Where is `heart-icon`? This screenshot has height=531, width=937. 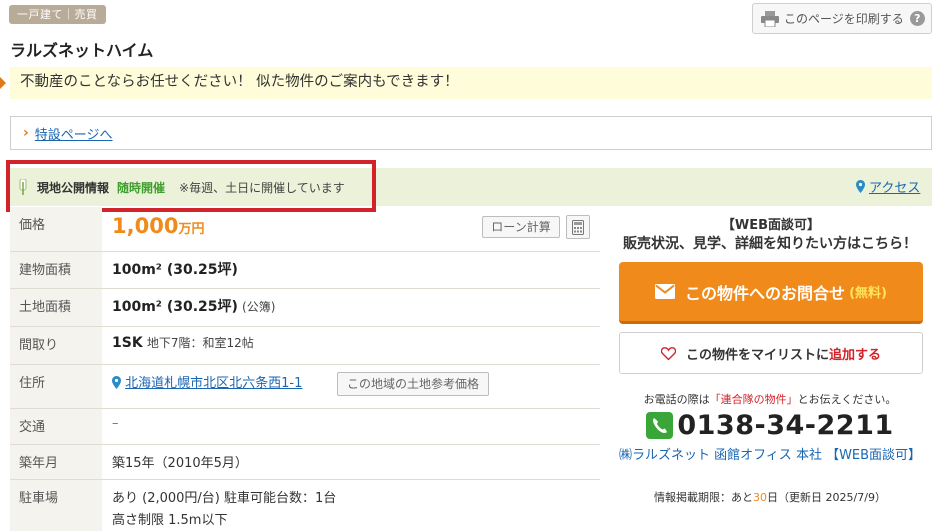
heart-icon is located at coordinates (668, 353).